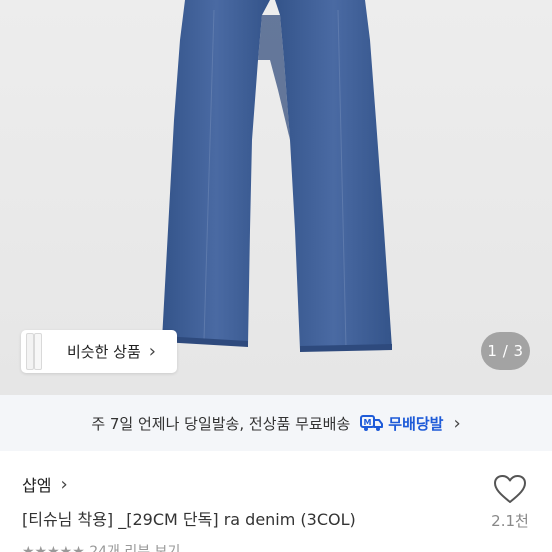 This screenshot has height=552, width=552. I want to click on shipping-banner: 주 7일 언제나 당일발송, 전상품 무료배송 M 무배당발 ›, so click(276, 423).